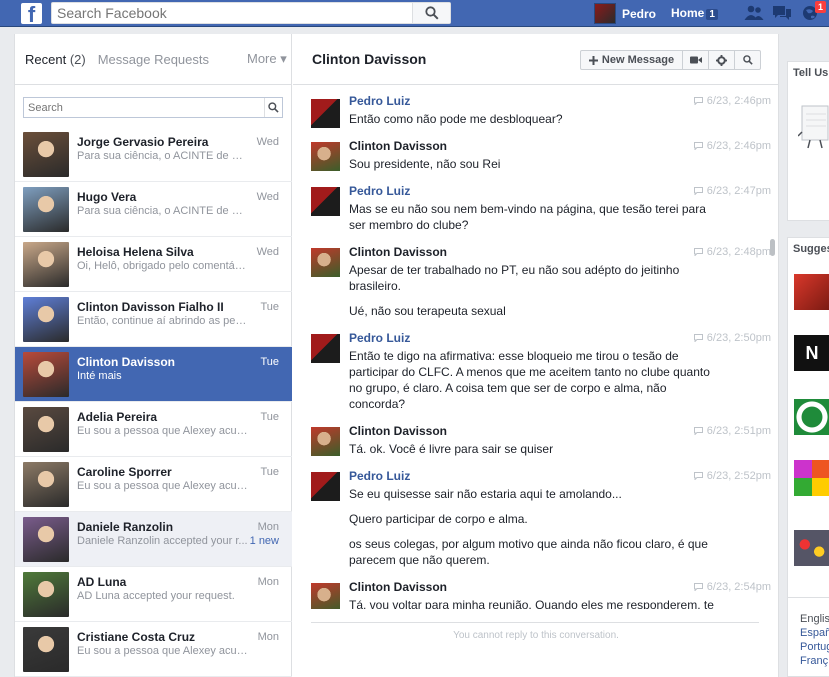 The height and width of the screenshot is (677, 829). Describe the element at coordinates (814, 619) in the screenshot. I see `language-link: English` at that location.